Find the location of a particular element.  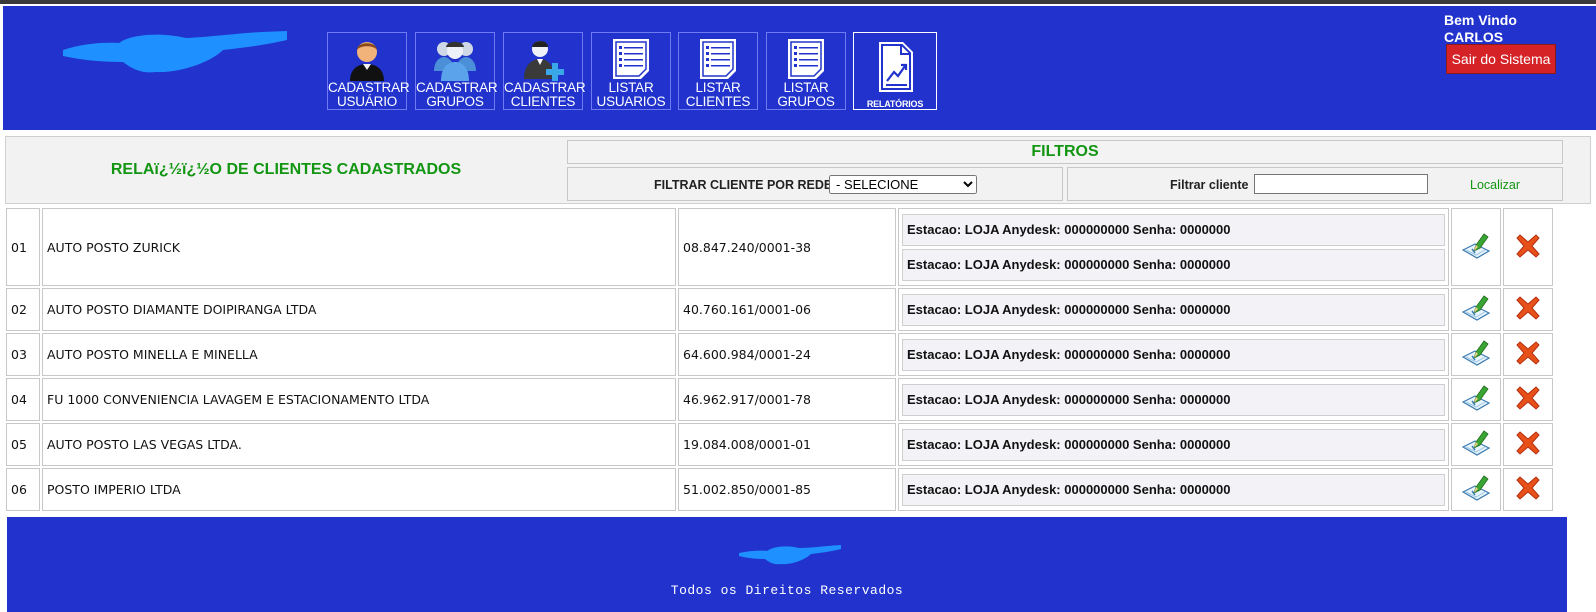

nav-cadastrar-grupos: CADASTRAR GRUPOS is located at coordinates (456, 71).